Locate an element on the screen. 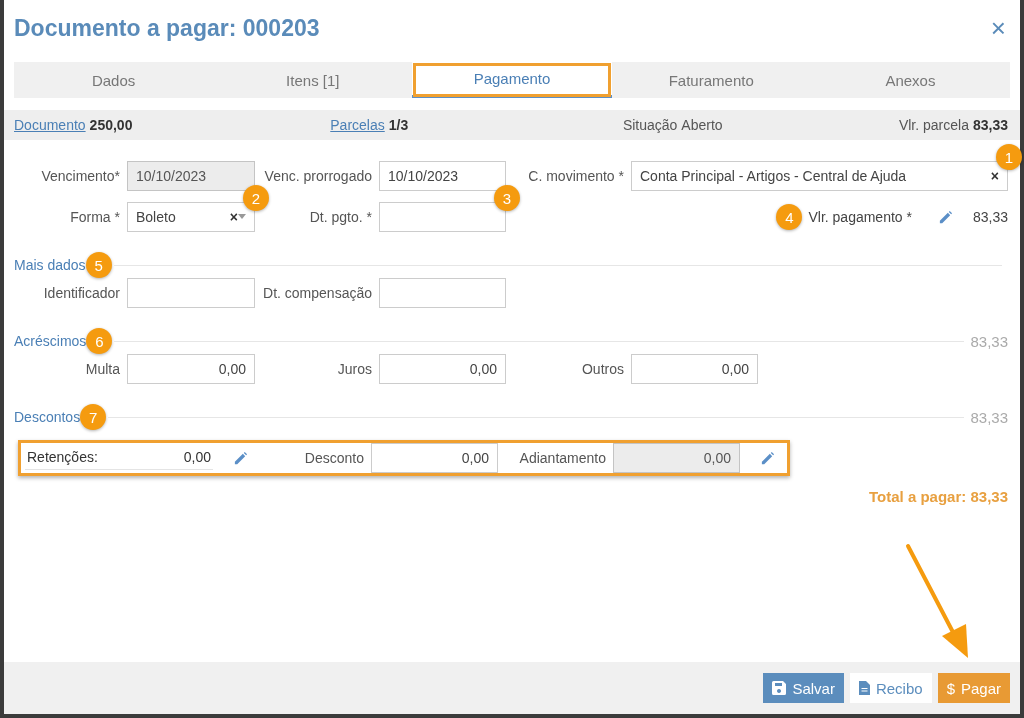 The height and width of the screenshot is (718, 1024). field-label: Multa is located at coordinates (102, 369).